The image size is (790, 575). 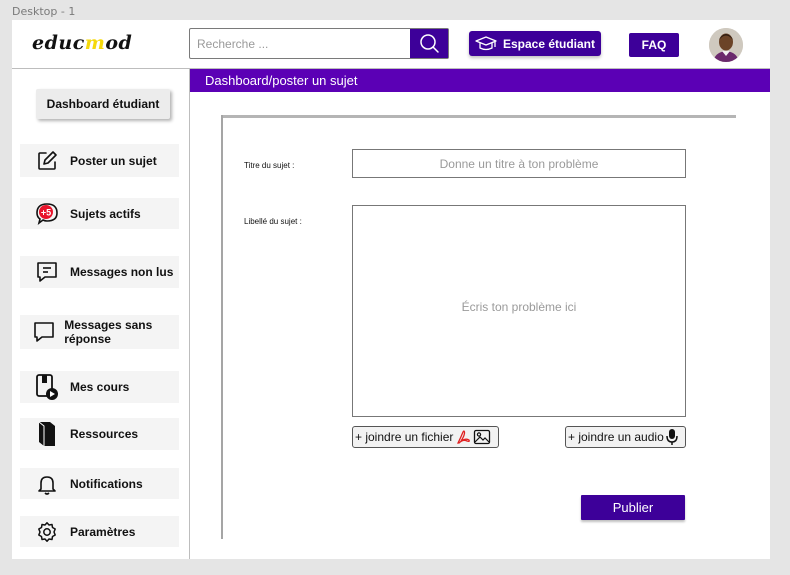 What do you see at coordinates (482, 437) in the screenshot?
I see `image-icon` at bounding box center [482, 437].